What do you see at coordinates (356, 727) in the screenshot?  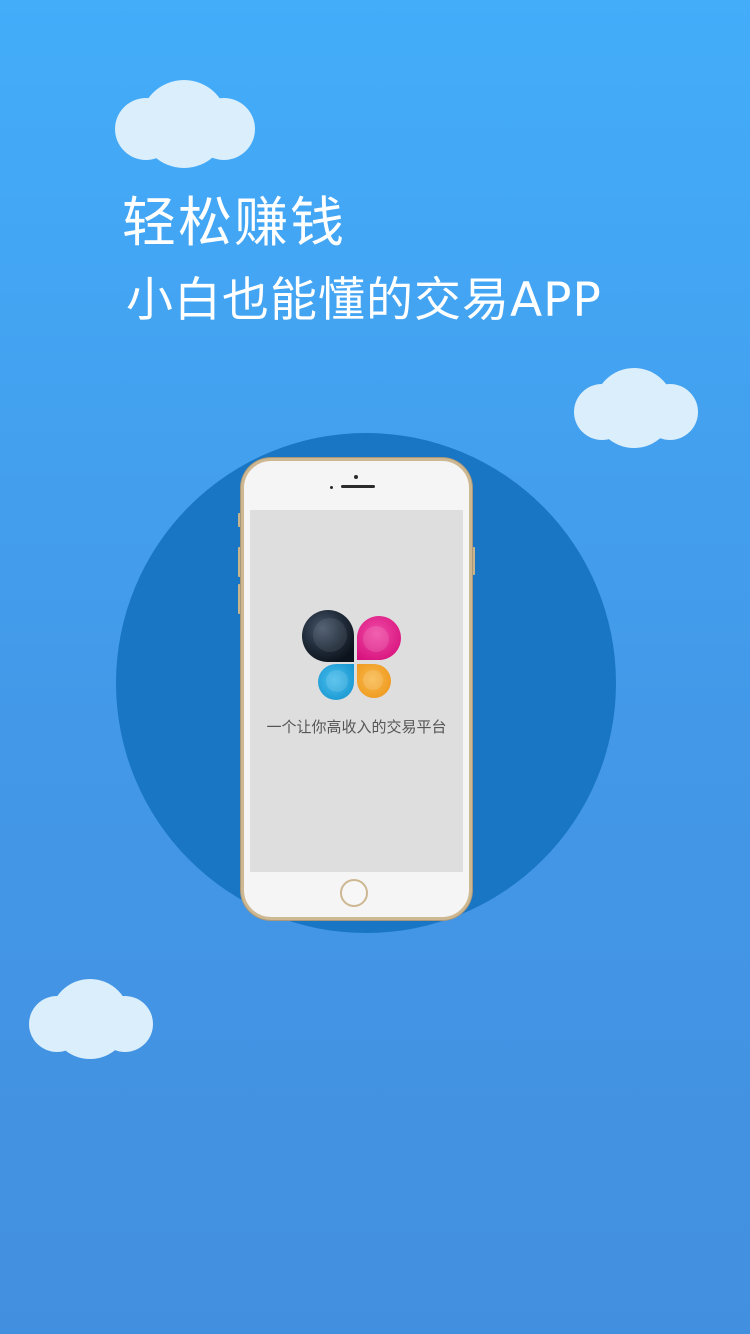 I see `app-tagline: 一个让你高收入的交易平台` at bounding box center [356, 727].